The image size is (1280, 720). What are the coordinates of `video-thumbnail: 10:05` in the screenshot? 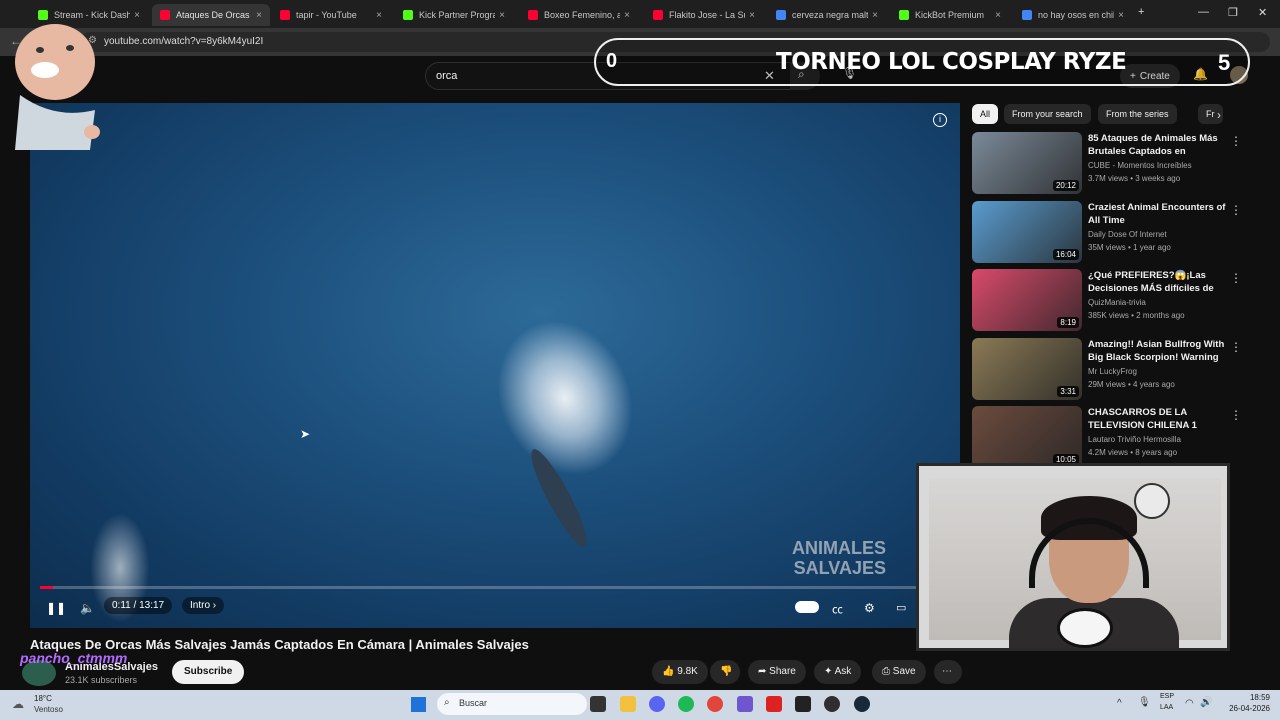 It's located at (1027, 437).